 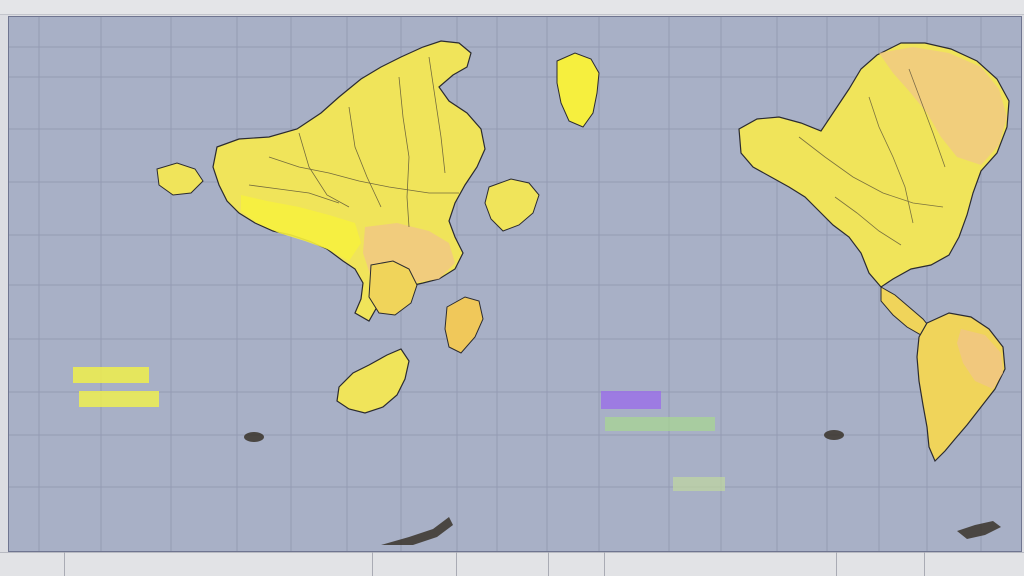 What do you see at coordinates (512, 7) in the screenshot?
I see `top-toolbar` at bounding box center [512, 7].